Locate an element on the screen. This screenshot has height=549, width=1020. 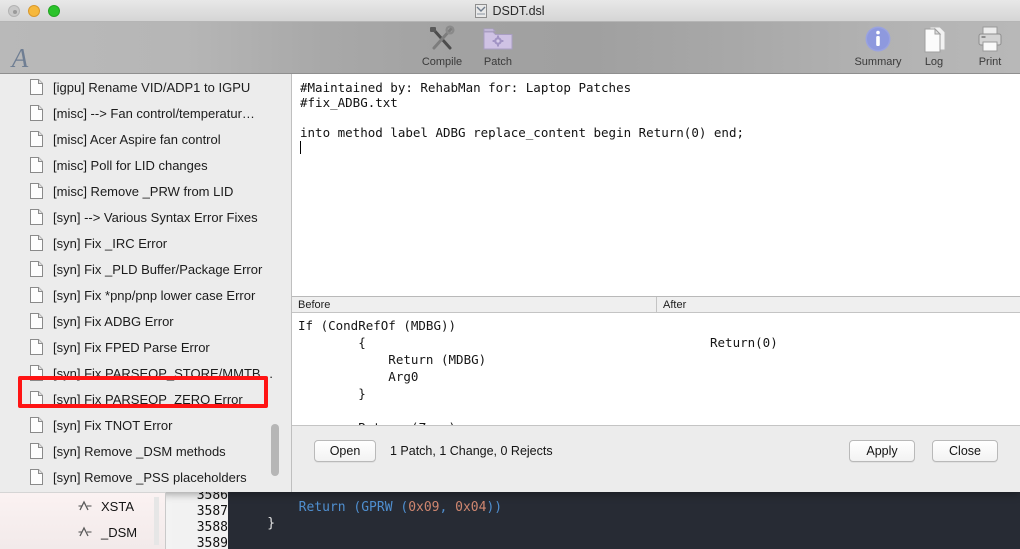
code-line-numbers: 3586 3587 3588 3589 3590 is located at coordinates (200, 518).